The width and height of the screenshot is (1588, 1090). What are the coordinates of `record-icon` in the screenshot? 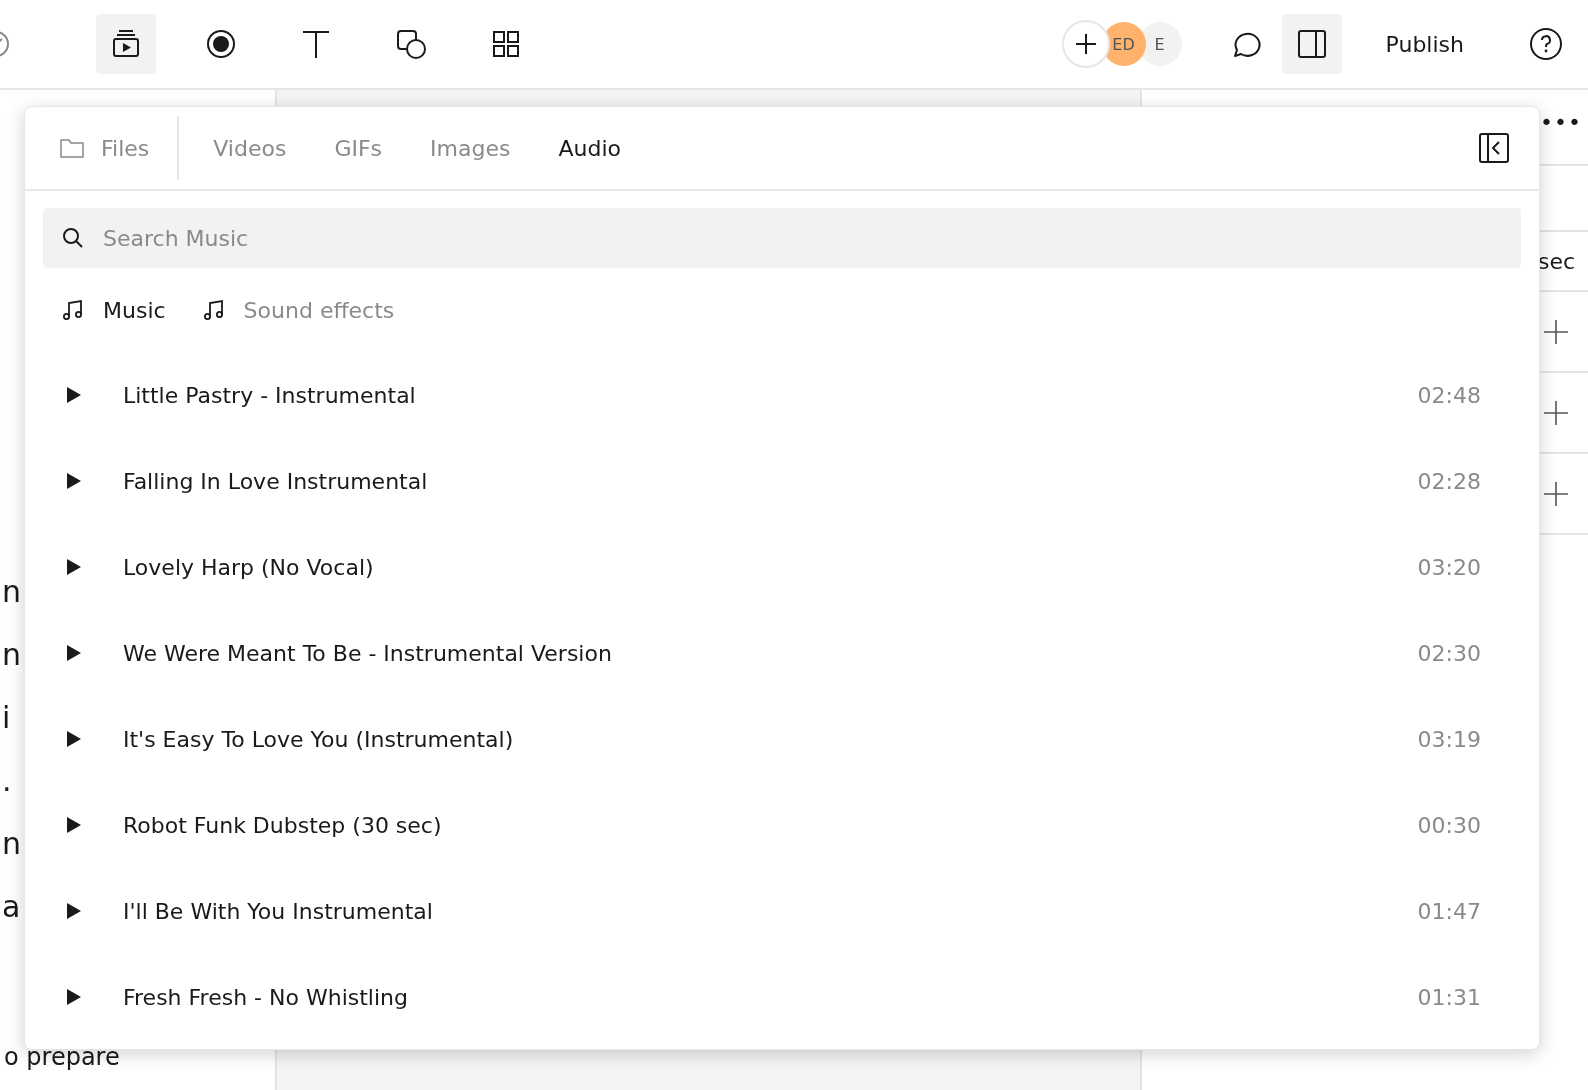 It's located at (221, 44).